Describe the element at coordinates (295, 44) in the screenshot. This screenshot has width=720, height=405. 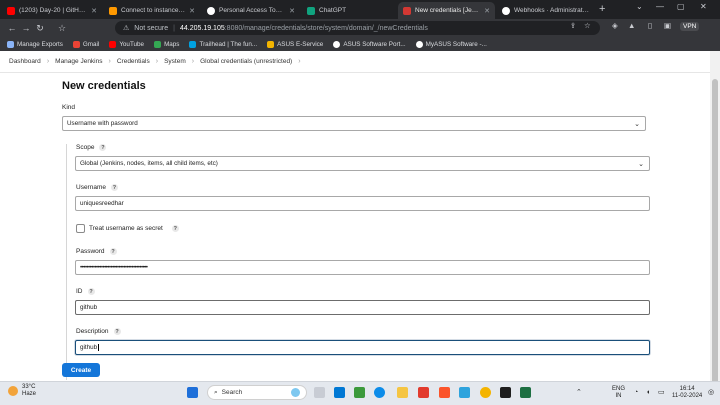
I see `bookmark-asus-eservice: ASUS E-Service` at that location.